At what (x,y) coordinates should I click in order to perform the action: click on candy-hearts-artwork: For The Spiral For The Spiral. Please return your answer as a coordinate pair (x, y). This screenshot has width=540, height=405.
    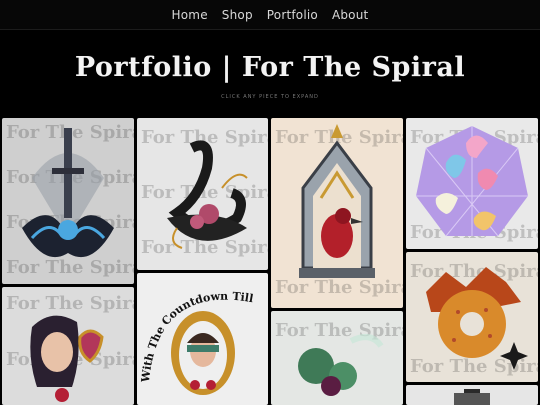
    Looking at the image, I should click on (472, 183).